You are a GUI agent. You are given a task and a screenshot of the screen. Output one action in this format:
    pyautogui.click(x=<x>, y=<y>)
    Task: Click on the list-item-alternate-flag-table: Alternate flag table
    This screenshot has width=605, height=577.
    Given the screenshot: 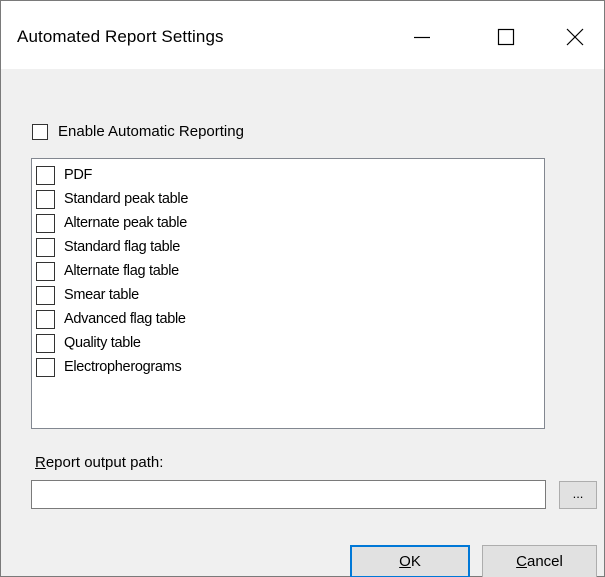 What is the action you would take?
    pyautogui.click(x=107, y=271)
    